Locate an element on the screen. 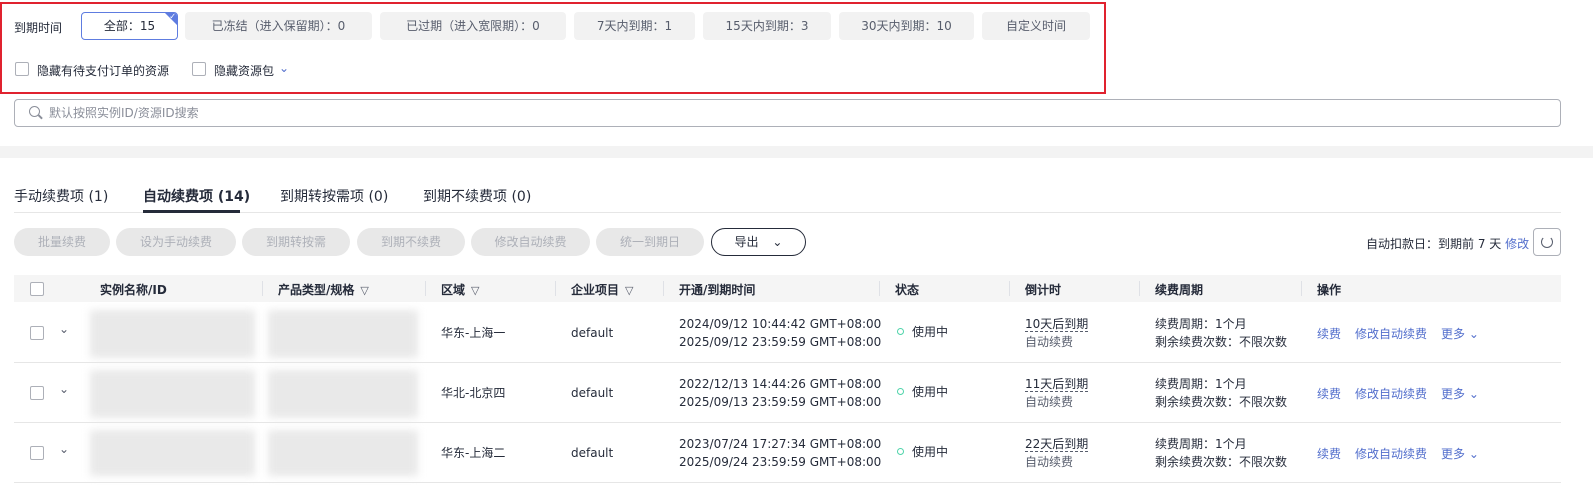 This screenshot has width=1593, height=496. tab-auto-renewal: 自动续费项 (14) is located at coordinates (196, 196).